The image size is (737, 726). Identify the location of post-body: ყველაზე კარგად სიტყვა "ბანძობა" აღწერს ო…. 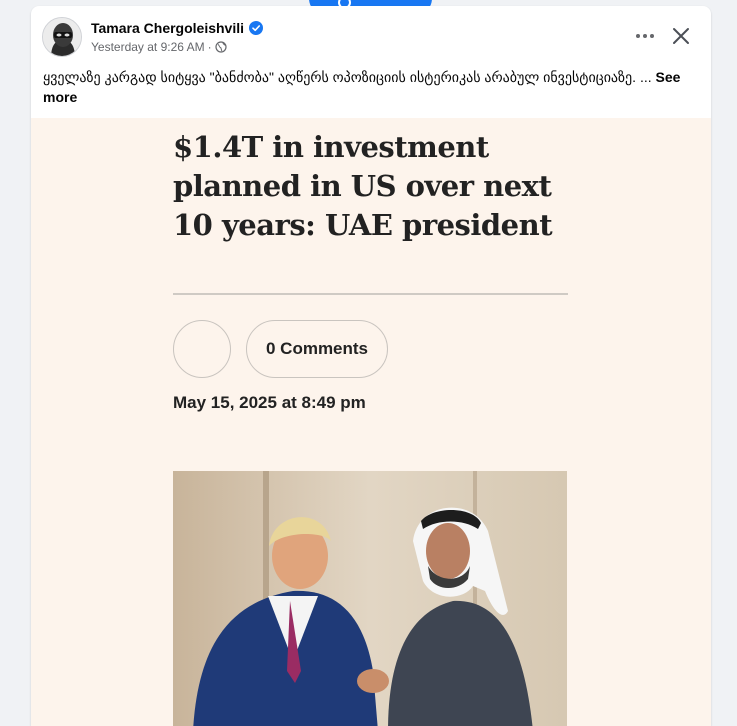
(347, 77).